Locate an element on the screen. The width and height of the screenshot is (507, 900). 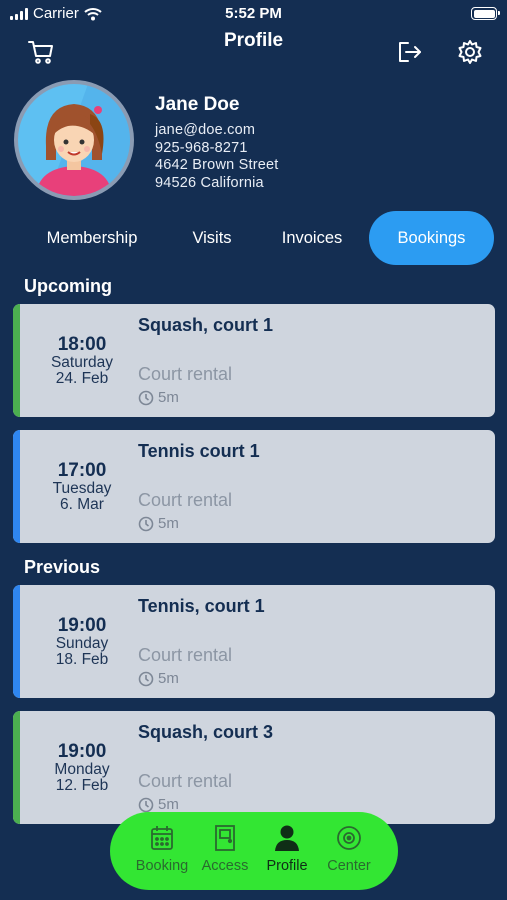
booking-time-column: 17:00 Tuesday 6. Mar is located at coordinates (82, 486).